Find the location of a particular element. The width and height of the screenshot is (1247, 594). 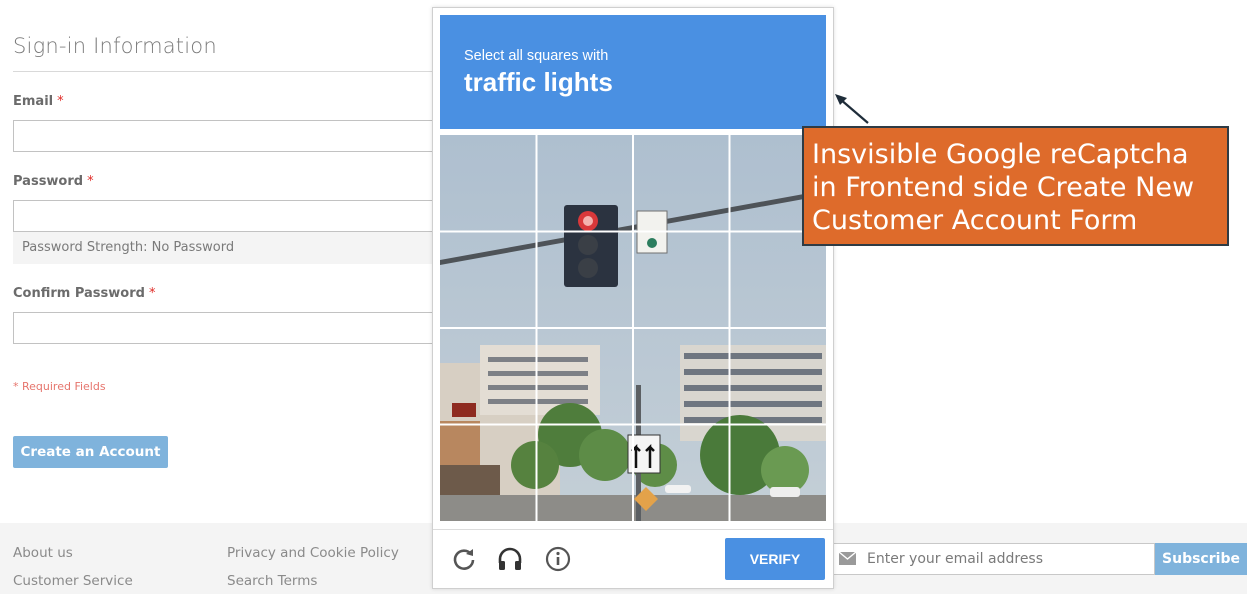

annotation-line: Customer Account Form is located at coordinates (975, 220).